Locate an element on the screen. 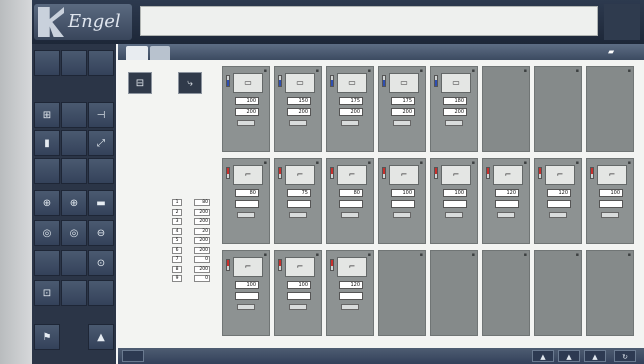 This screenshot has width=644, height=364. axis-value-field: 20 is located at coordinates (202, 231).